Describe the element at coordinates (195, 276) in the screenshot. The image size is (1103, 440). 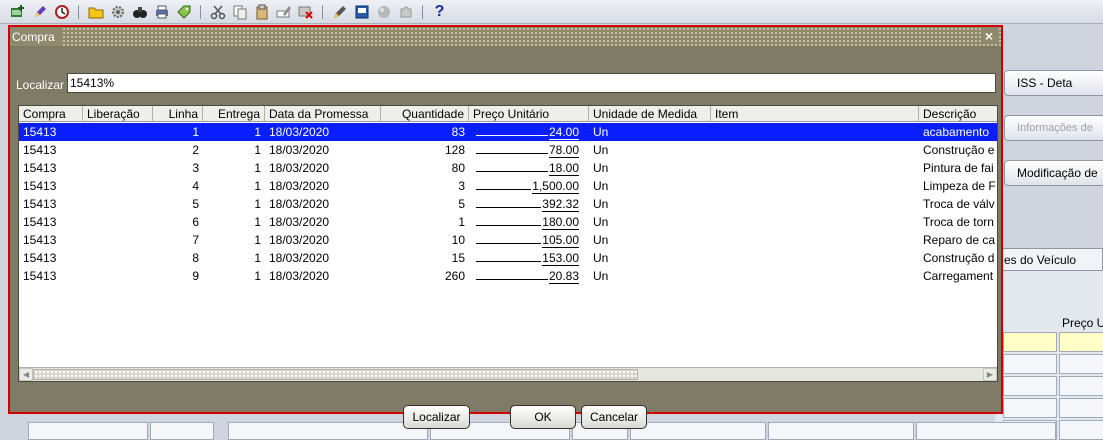
I see `cell-linha: 9` at that location.